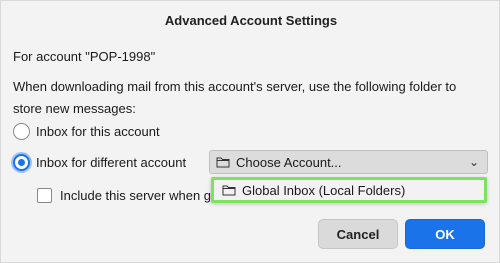  What do you see at coordinates (473, 162) in the screenshot?
I see `chevron-down-icon: ⌄` at bounding box center [473, 162].